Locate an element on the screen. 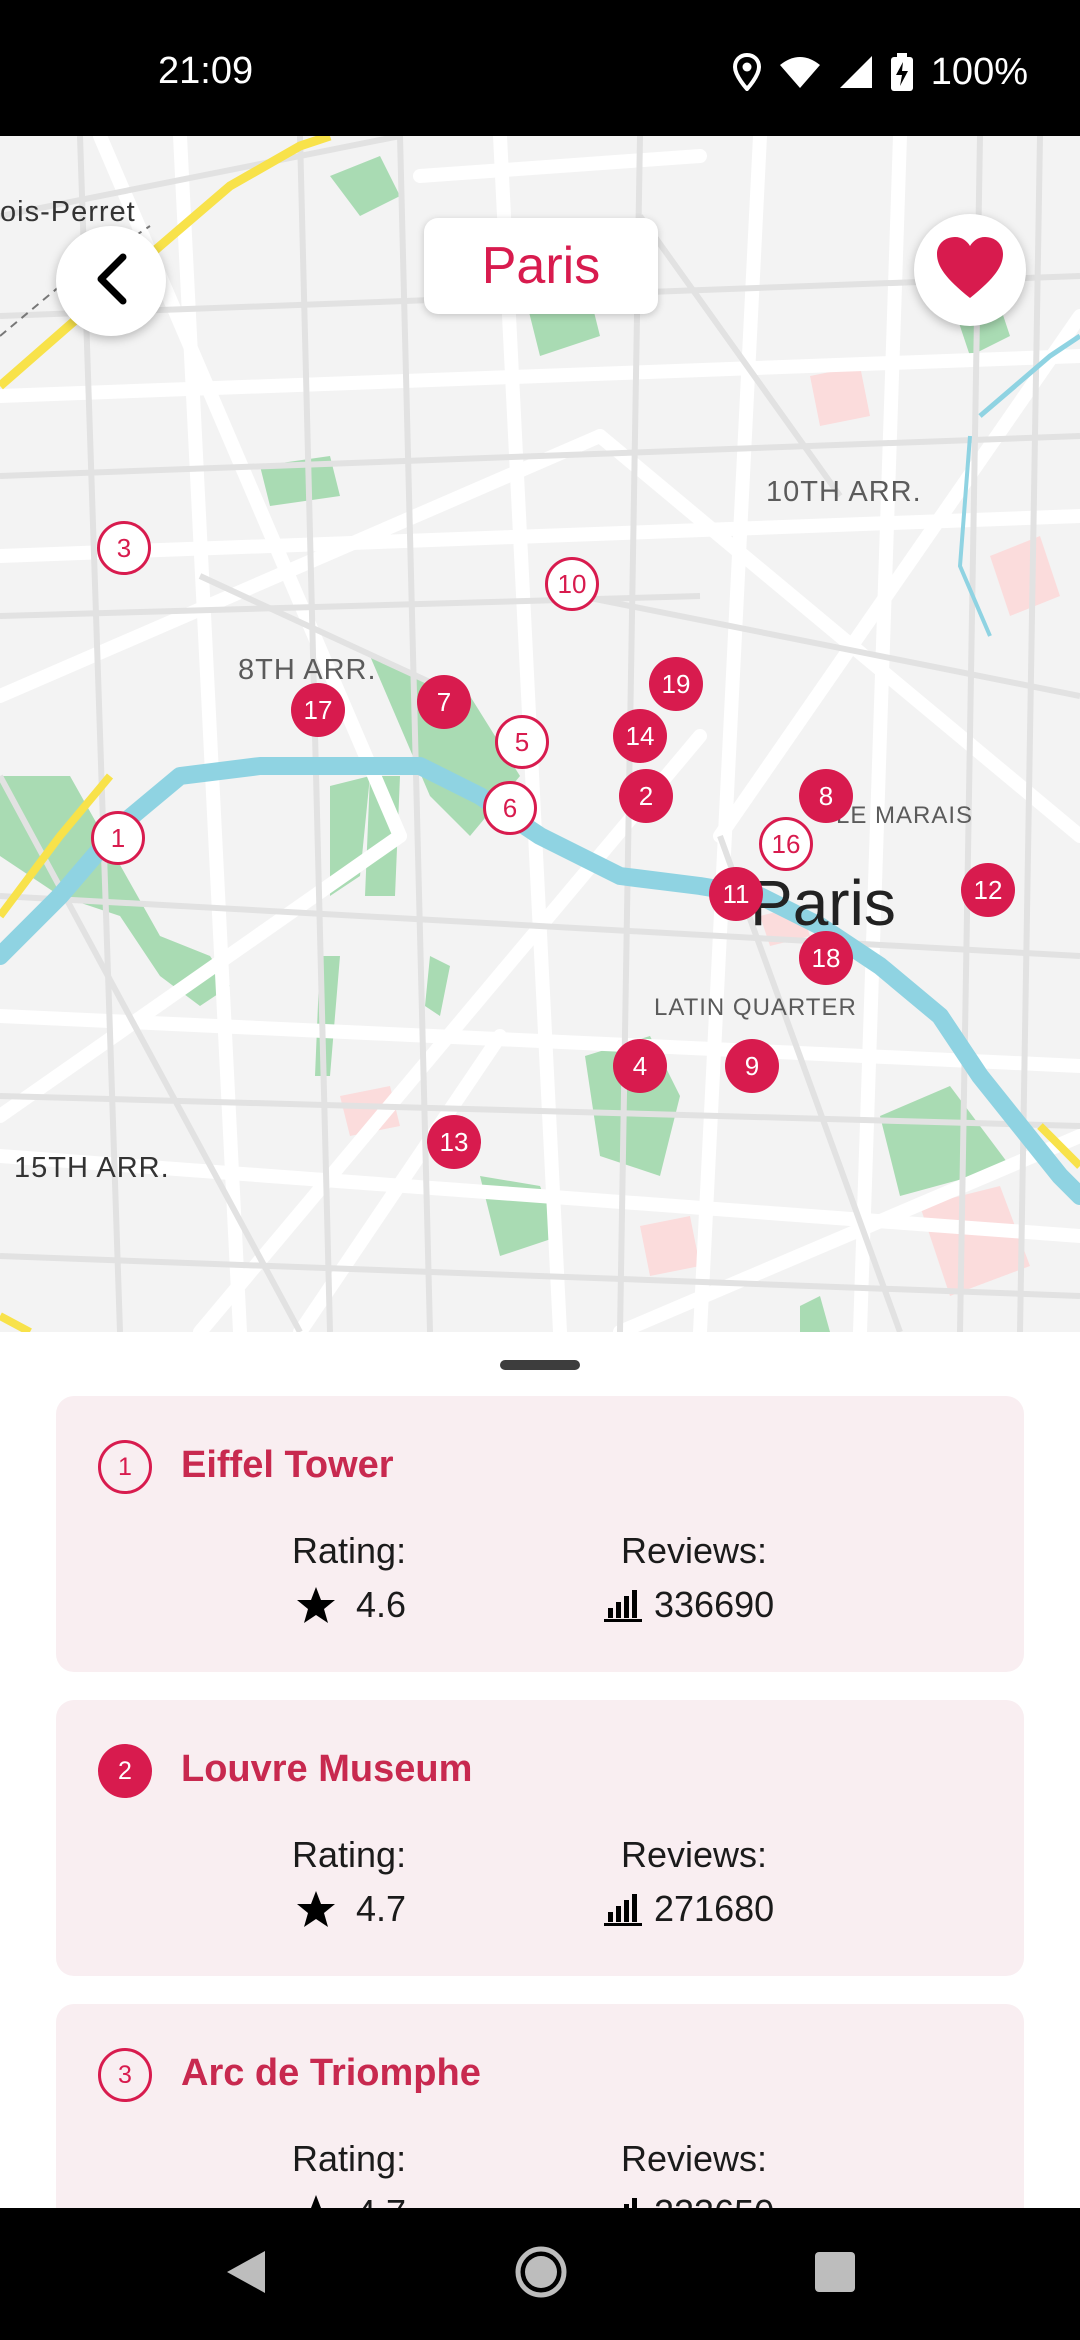 This screenshot has width=1080, height=2340. status-icons: 100% is located at coordinates (880, 72).